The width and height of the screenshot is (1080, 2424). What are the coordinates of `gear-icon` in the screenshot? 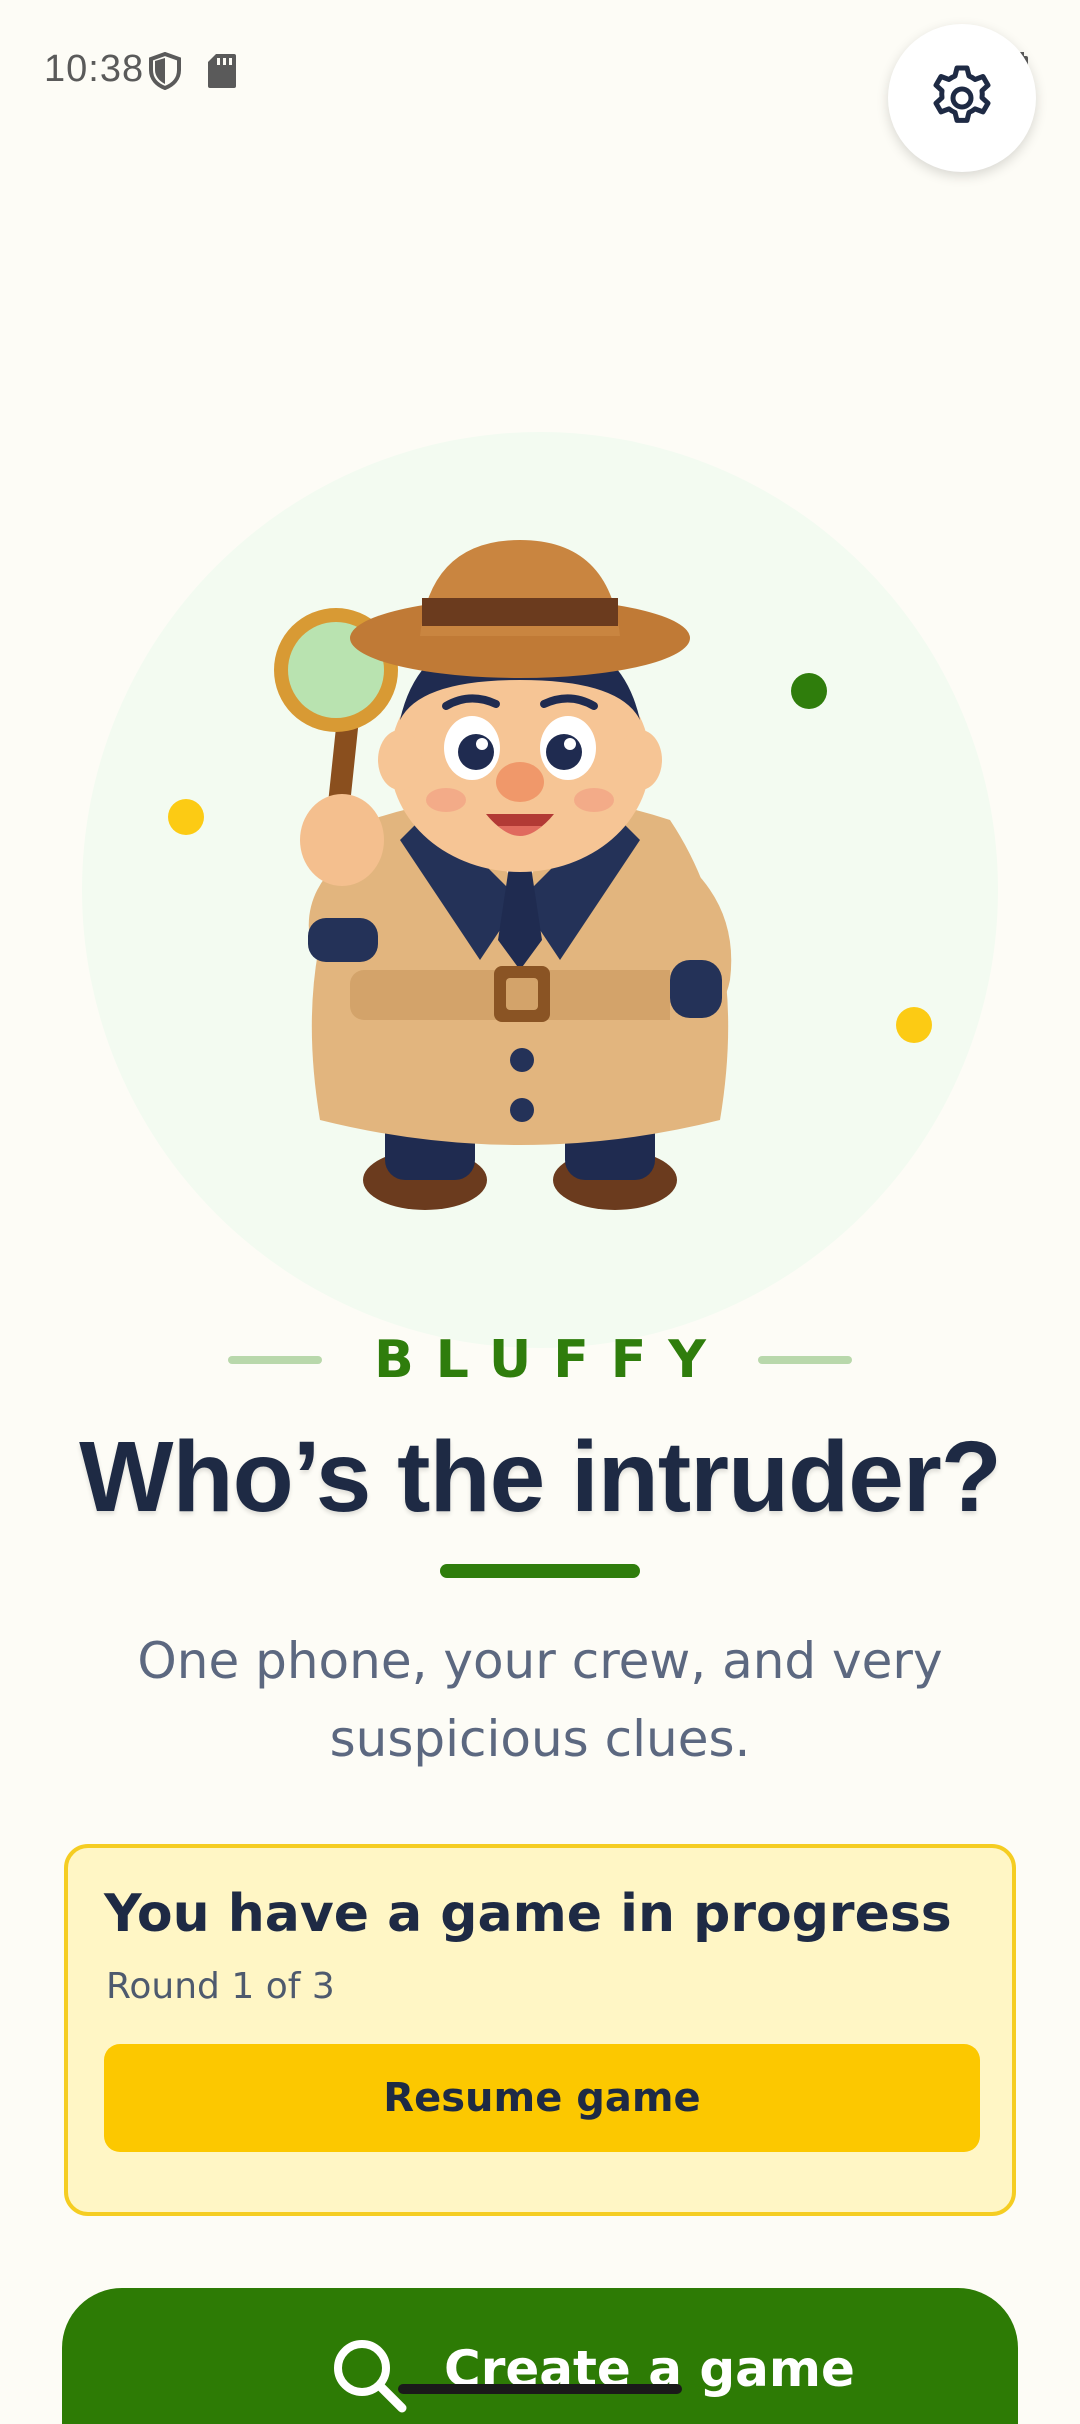 It's located at (962, 94).